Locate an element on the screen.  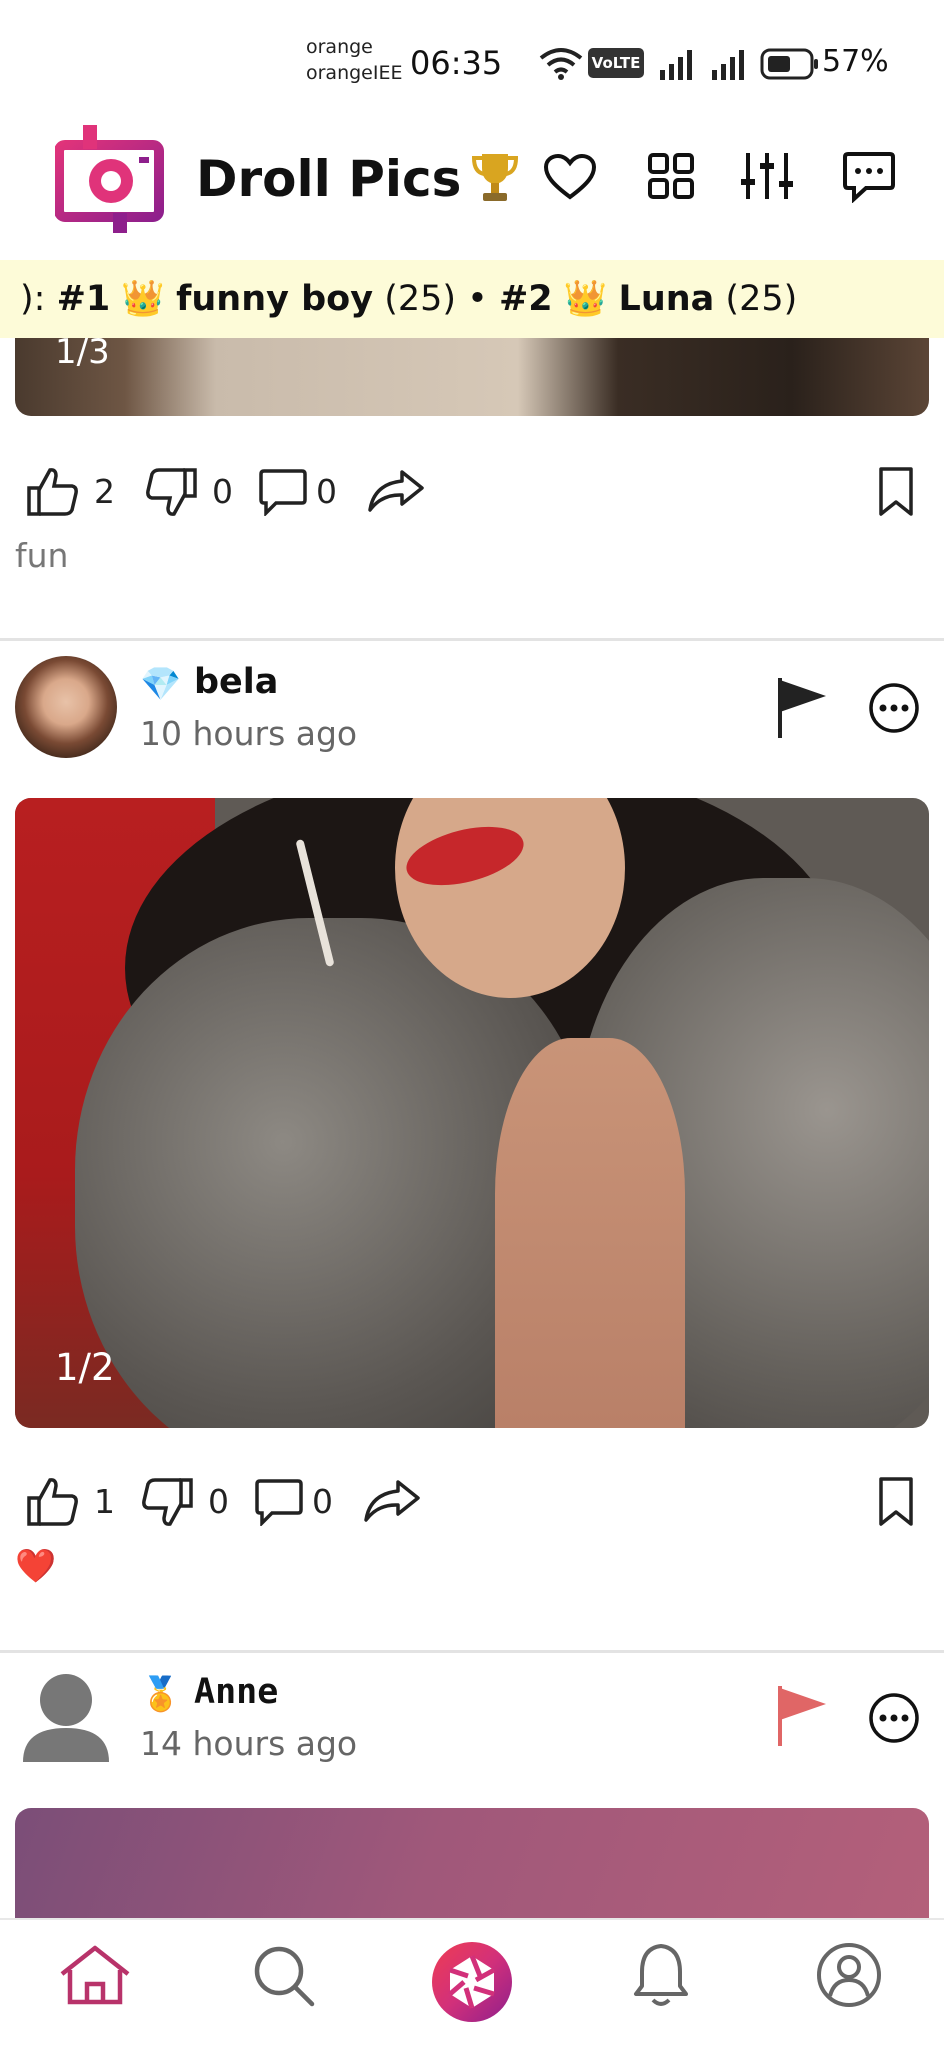
chat-icon is located at coordinates (869, 177).